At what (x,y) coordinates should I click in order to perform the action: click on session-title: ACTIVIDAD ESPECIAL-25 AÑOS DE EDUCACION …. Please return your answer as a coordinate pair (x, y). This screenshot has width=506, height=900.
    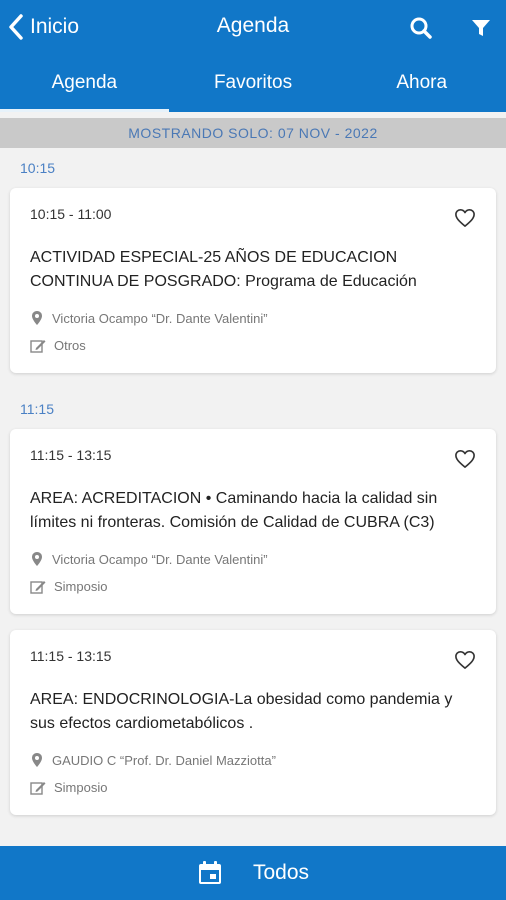
    Looking at the image, I should click on (223, 269).